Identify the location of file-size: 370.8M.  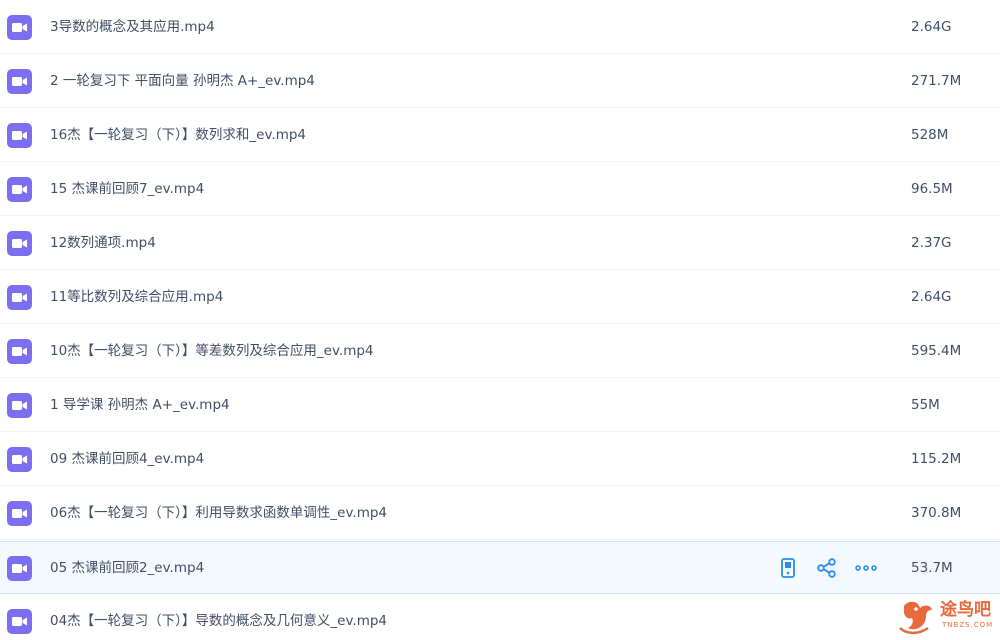
(936, 513).